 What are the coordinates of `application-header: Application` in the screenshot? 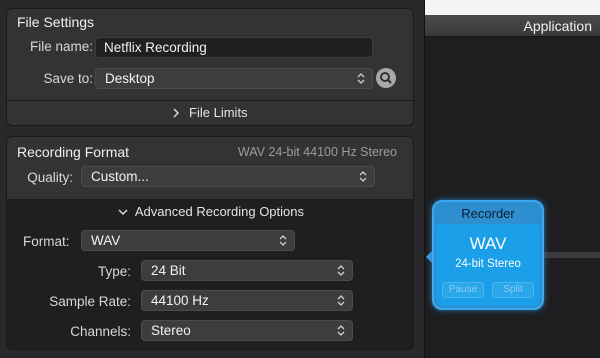 It's located at (512, 26).